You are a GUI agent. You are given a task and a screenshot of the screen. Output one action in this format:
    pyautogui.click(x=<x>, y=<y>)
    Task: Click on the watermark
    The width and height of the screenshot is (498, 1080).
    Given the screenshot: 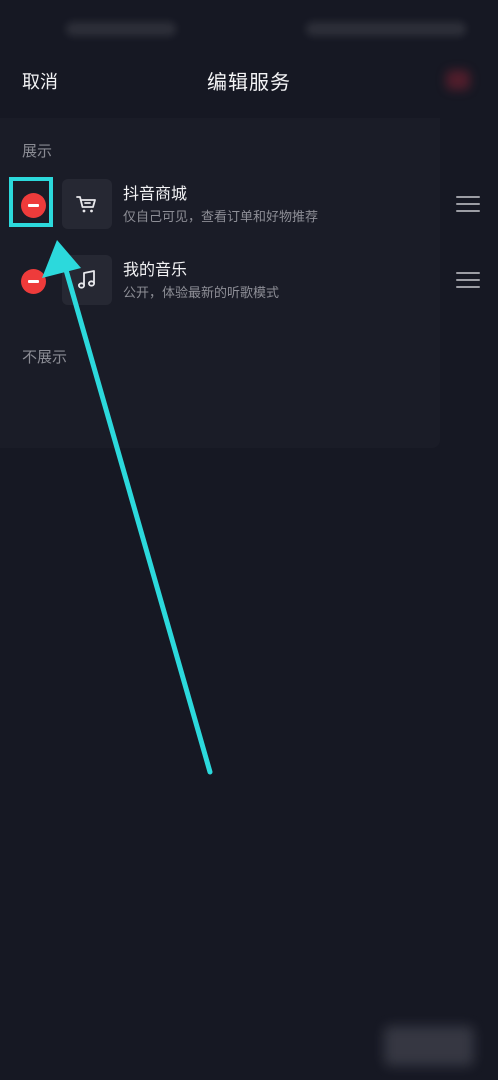 What is the action you would take?
    pyautogui.click(x=429, y=1046)
    